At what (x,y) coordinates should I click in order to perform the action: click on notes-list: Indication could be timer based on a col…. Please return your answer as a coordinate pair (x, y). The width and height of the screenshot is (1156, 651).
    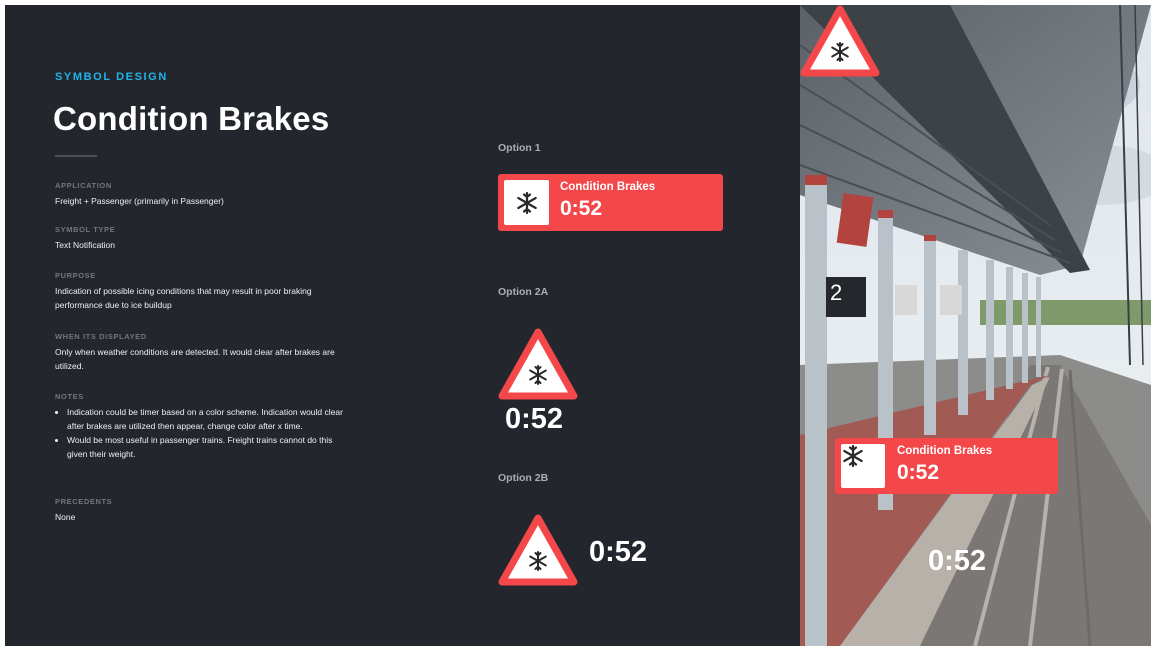
    Looking at the image, I should click on (205, 433).